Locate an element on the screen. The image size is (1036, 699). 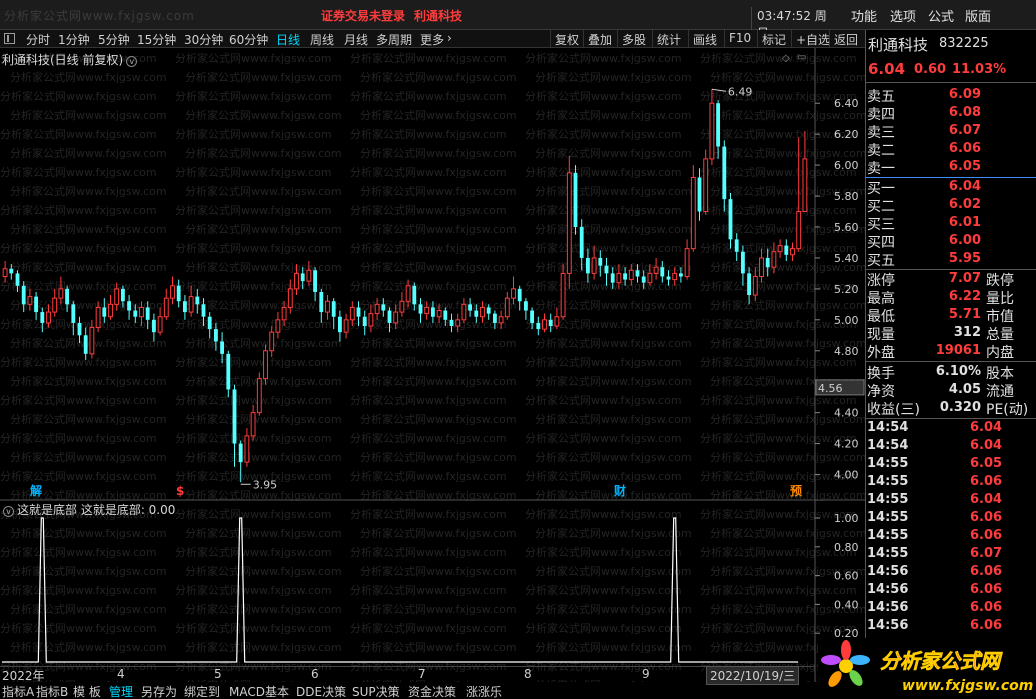
button-statistics: 统计 is located at coordinates (668, 39).